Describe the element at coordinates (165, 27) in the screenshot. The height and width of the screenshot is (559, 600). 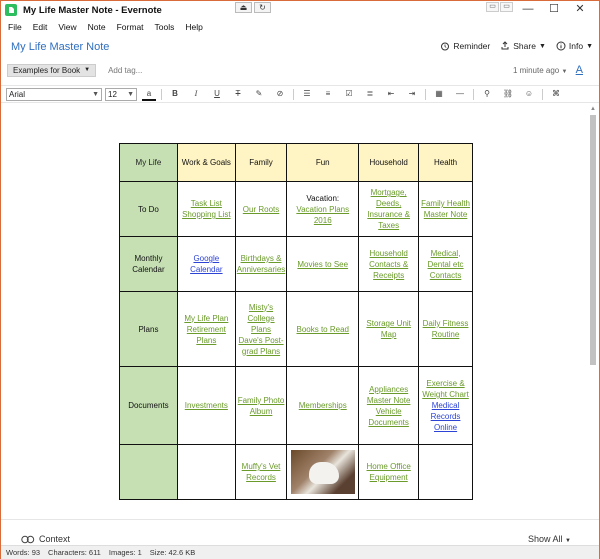
I see `menu-tools: Tools` at that location.